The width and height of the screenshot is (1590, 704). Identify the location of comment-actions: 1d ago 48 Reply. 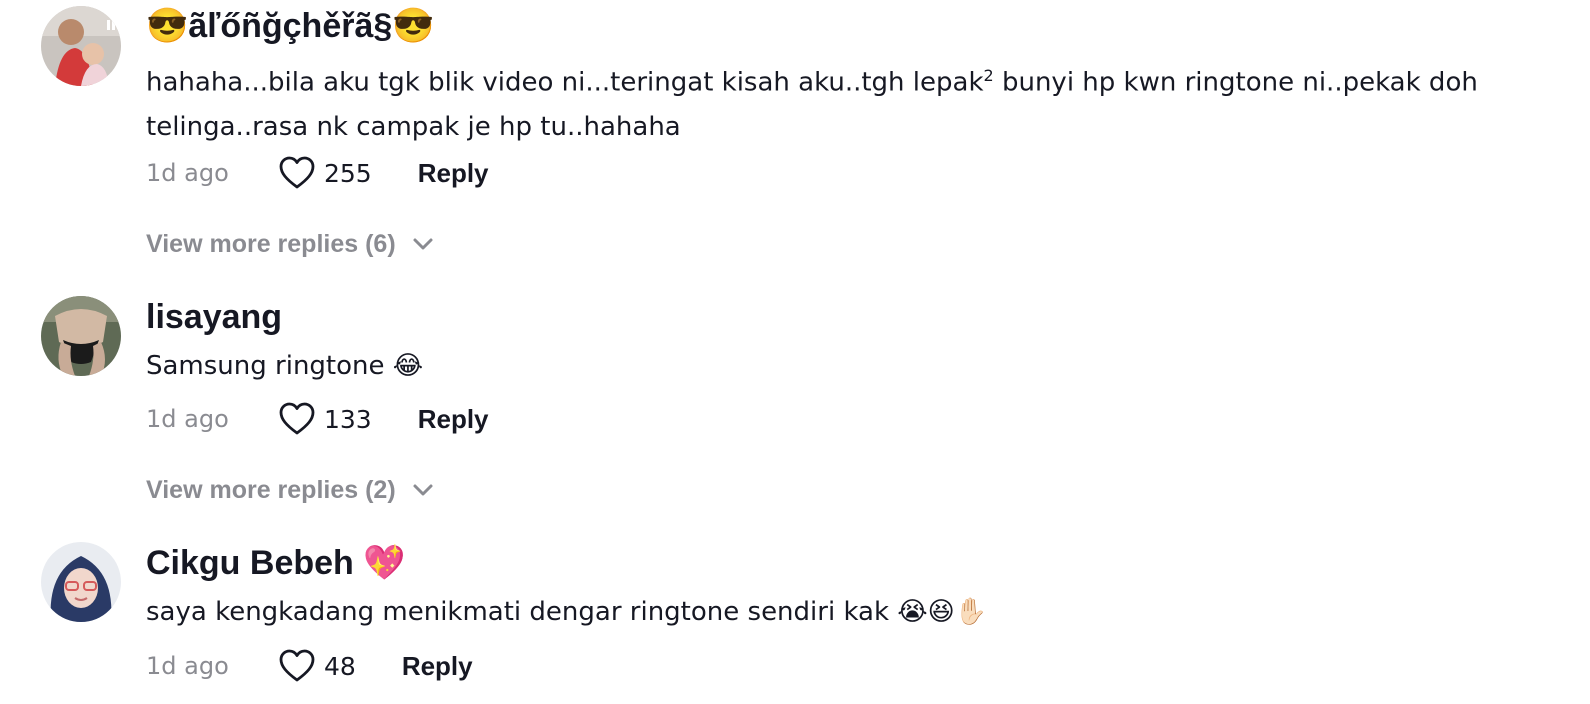
(309, 666).